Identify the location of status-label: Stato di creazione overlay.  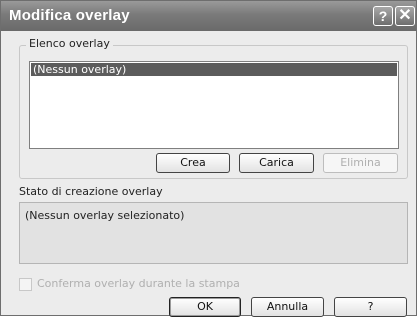
(91, 191).